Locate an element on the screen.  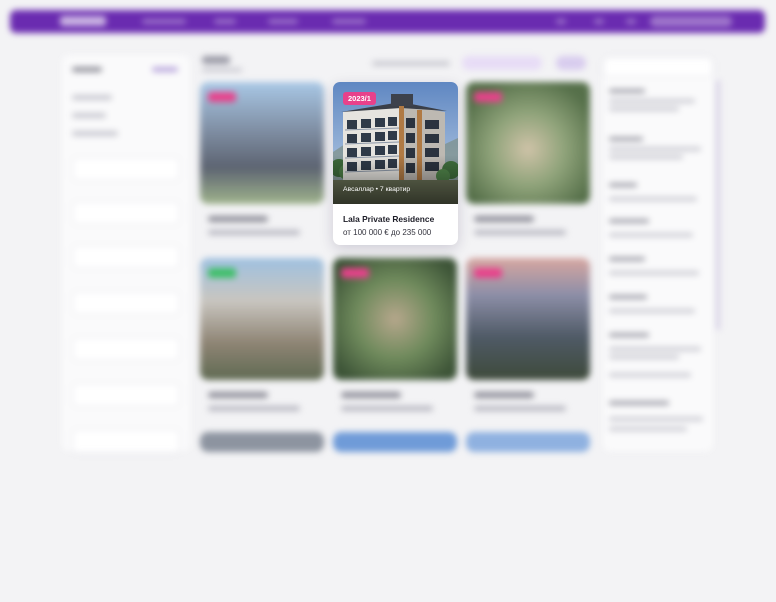
completion-badge: 2023/1 is located at coordinates (359, 98).